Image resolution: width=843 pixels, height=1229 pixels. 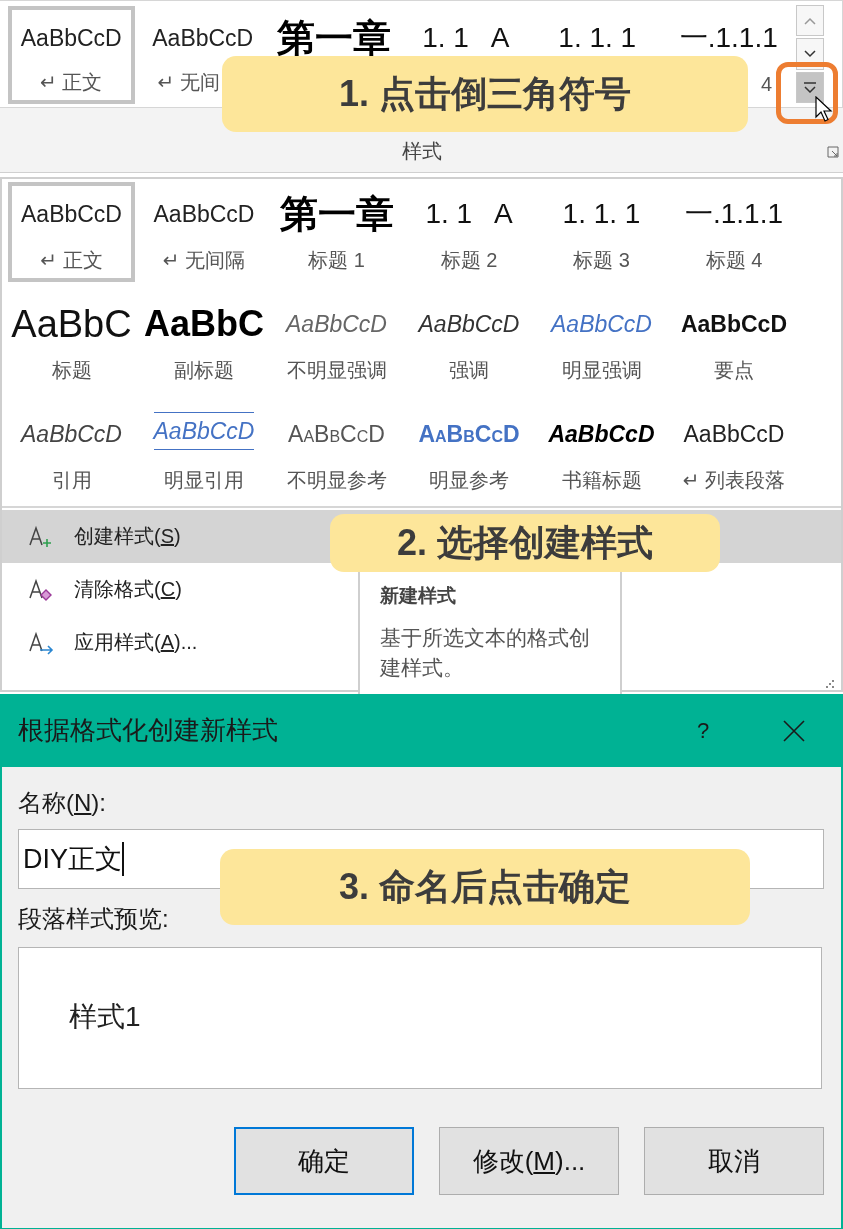 What do you see at coordinates (601, 370) in the screenshot?
I see `style-name: 明显强调` at bounding box center [601, 370].